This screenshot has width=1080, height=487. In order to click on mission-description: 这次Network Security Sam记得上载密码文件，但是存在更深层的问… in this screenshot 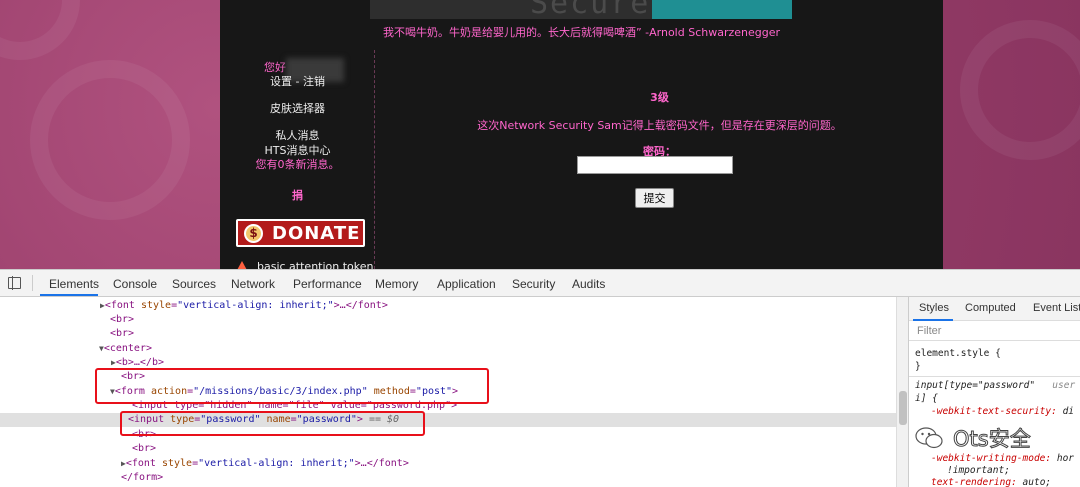, I will do `click(659, 125)`.